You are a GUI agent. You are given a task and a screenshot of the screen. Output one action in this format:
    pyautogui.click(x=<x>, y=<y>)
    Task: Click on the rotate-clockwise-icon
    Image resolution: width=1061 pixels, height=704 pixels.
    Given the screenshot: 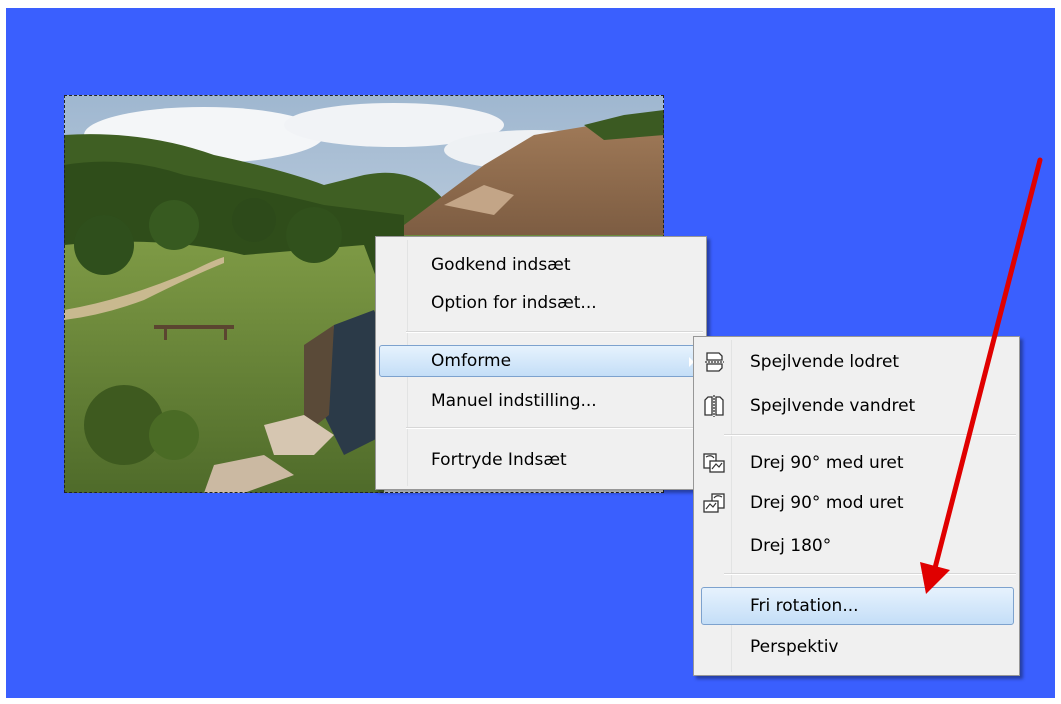 What is the action you would take?
    pyautogui.click(x=714, y=463)
    